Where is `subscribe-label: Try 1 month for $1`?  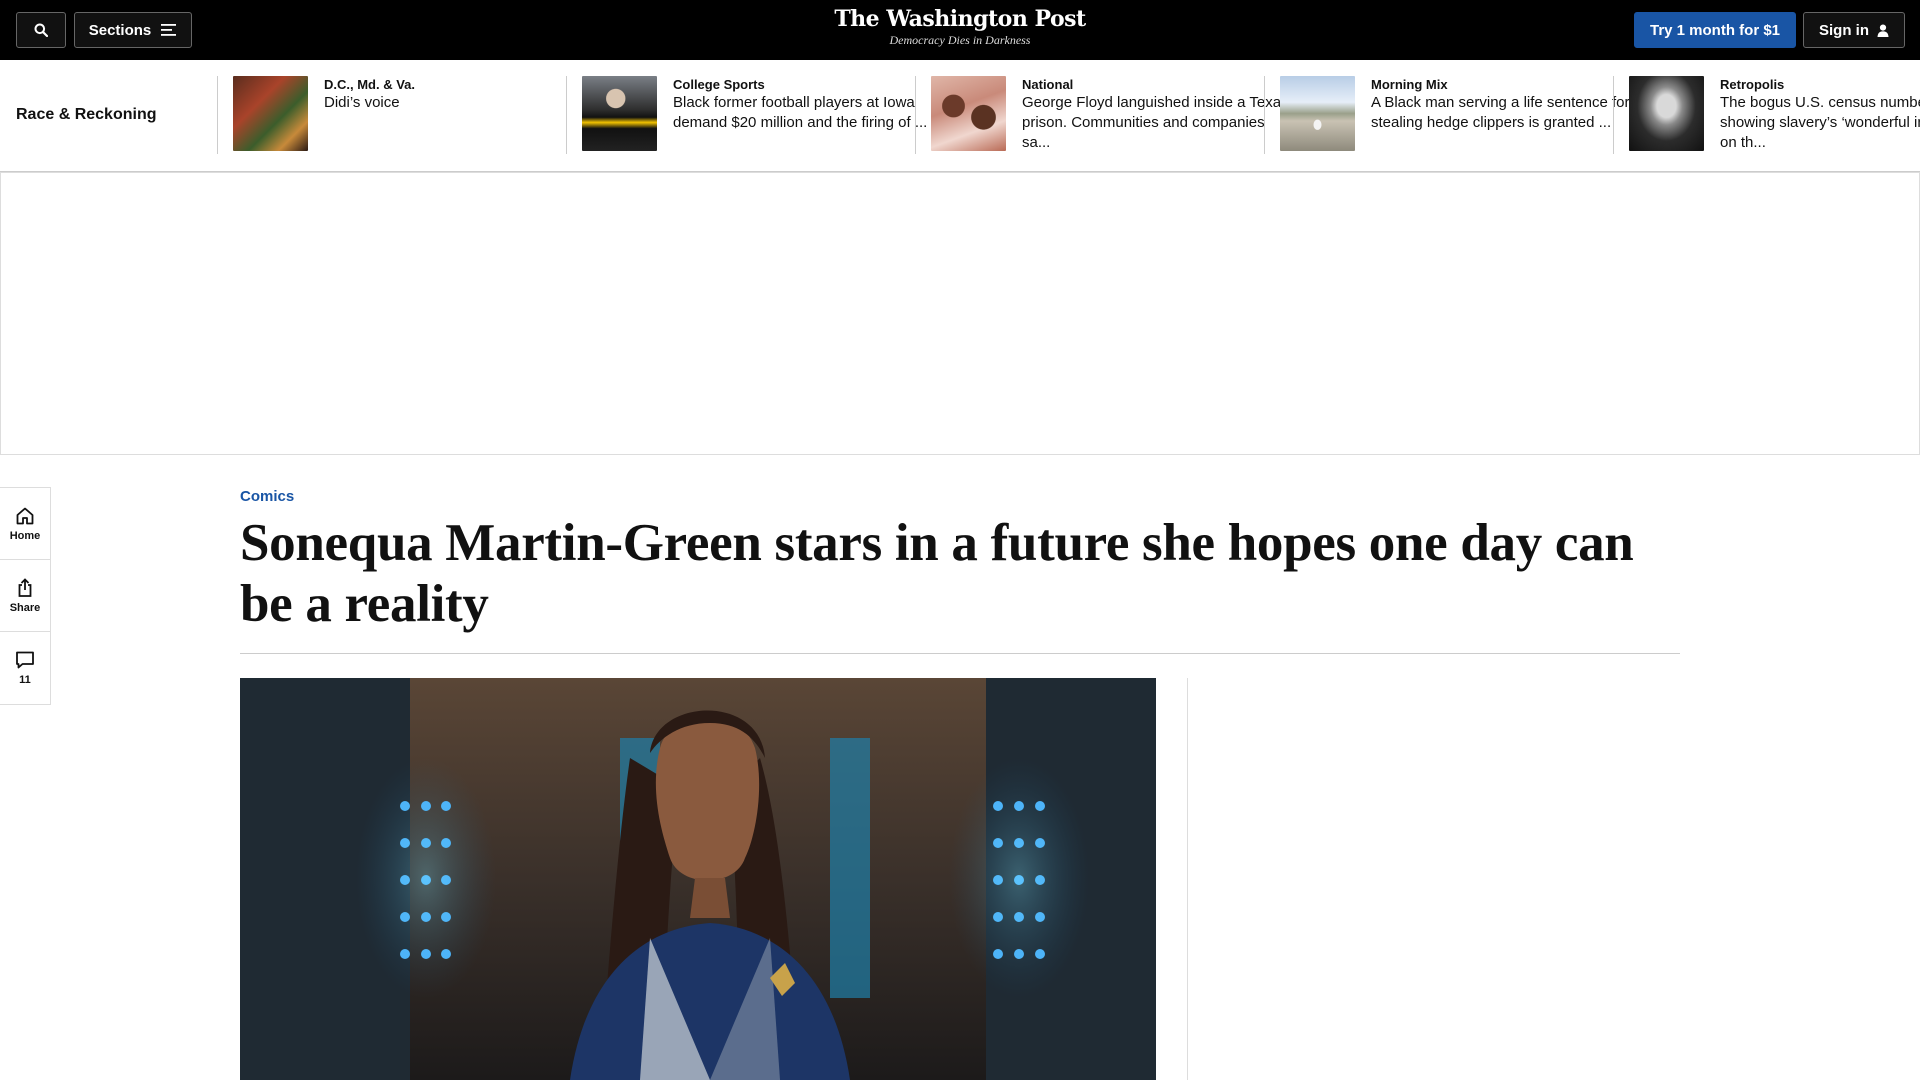
subscribe-label: Try 1 month for $1 is located at coordinates (1715, 30).